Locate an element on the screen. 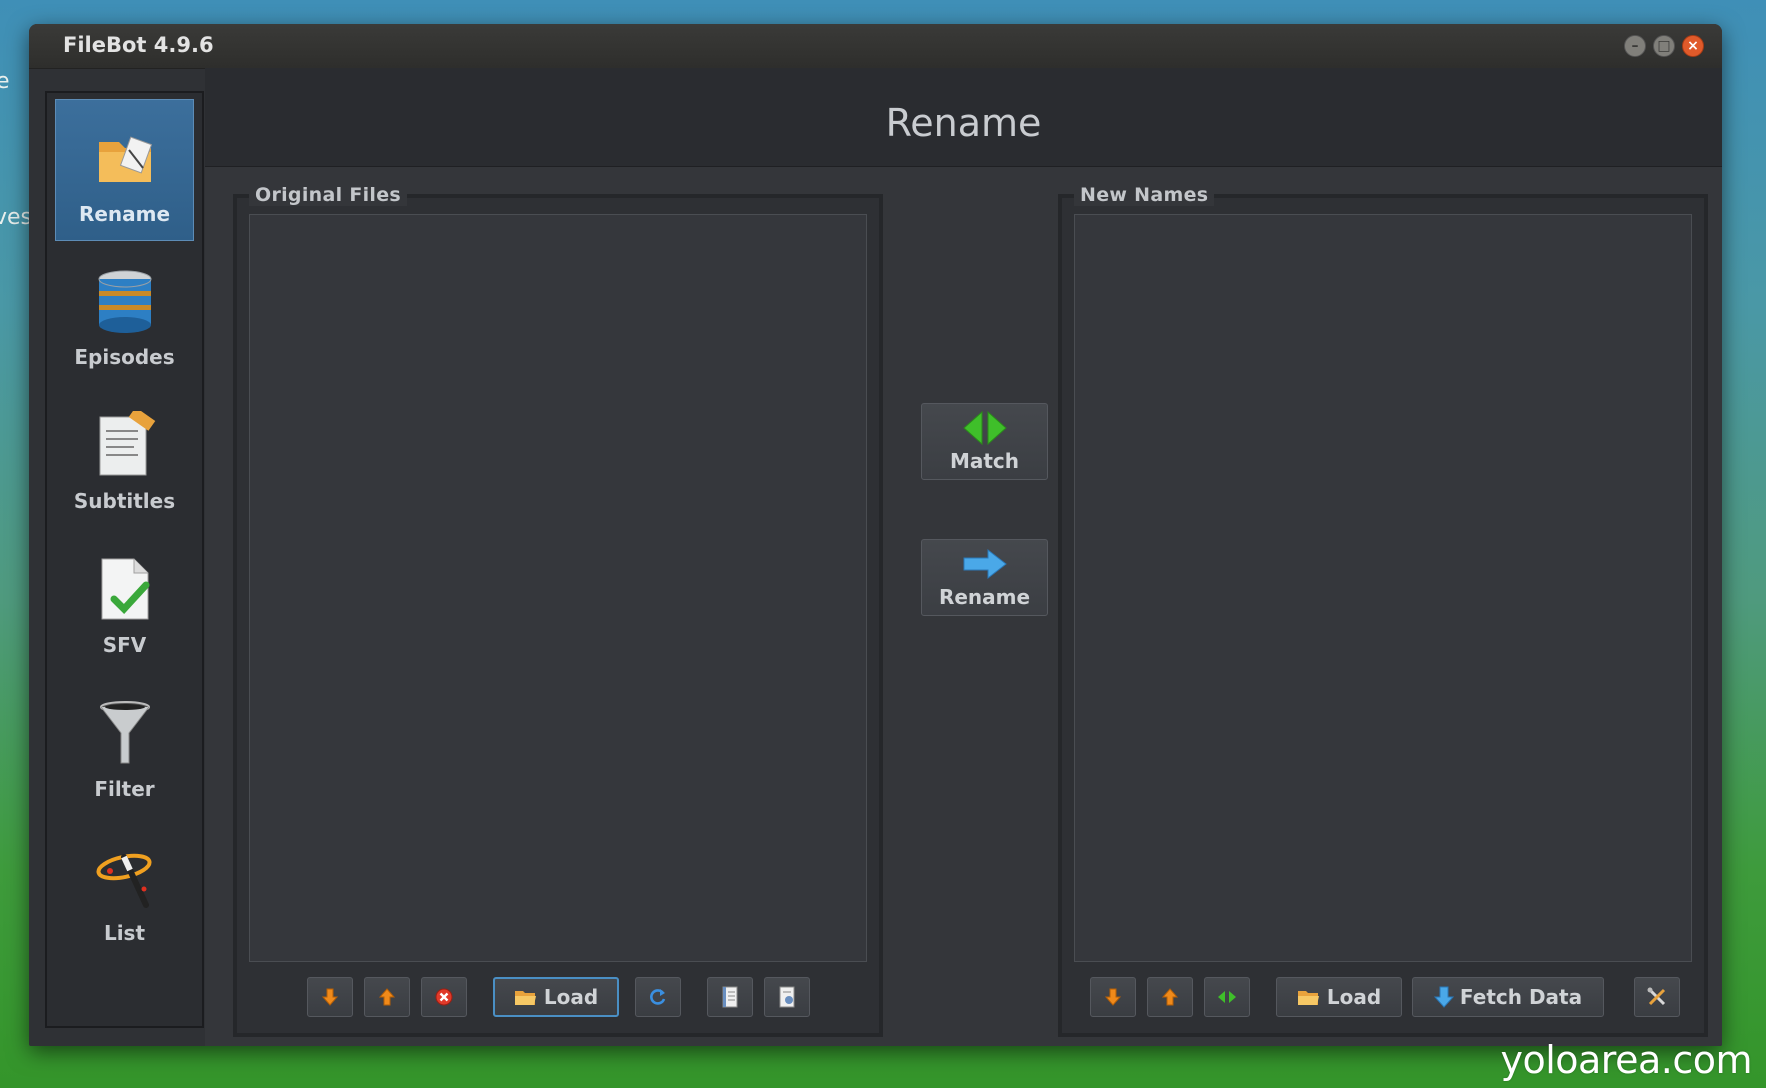  window-title: FileBot 4.9.6 is located at coordinates (138, 45).